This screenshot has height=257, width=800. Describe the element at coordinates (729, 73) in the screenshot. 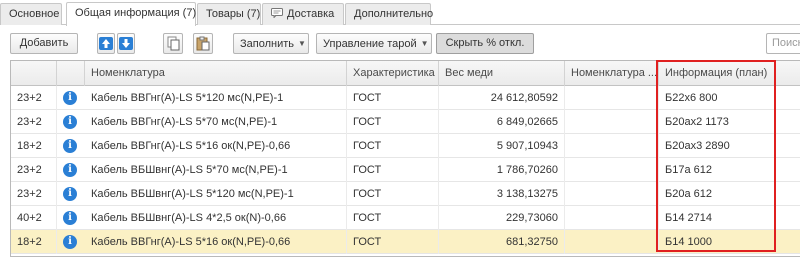

I see `header-plan-info: Информация (план)` at that location.